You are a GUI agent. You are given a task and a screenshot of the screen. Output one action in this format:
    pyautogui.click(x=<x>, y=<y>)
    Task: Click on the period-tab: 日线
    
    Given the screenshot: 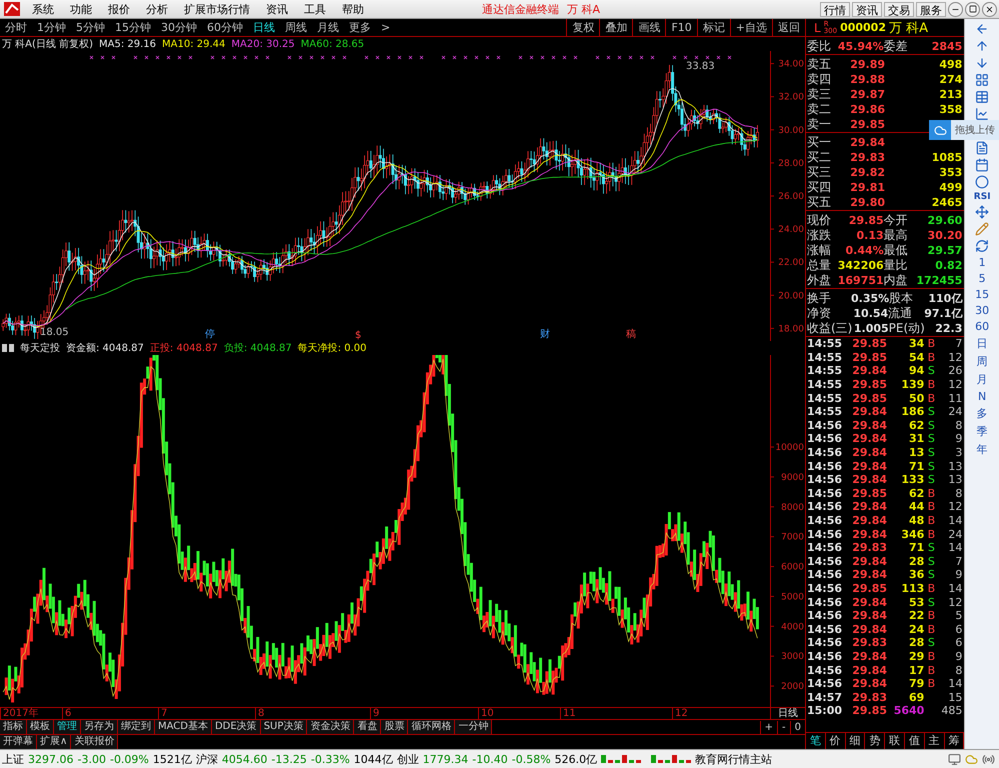 What is the action you would take?
    pyautogui.click(x=264, y=27)
    